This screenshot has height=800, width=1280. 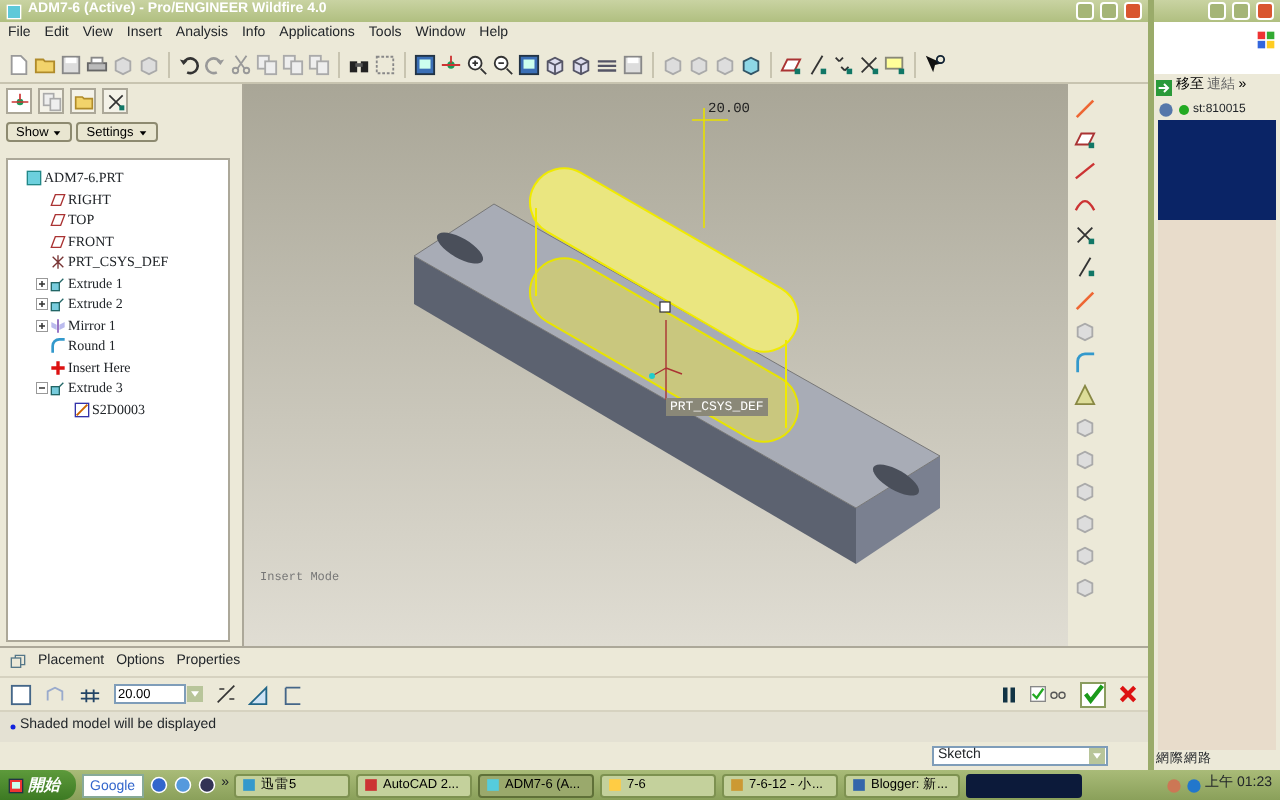 I want to click on csys-tool-icon, so click(x=1085, y=235).